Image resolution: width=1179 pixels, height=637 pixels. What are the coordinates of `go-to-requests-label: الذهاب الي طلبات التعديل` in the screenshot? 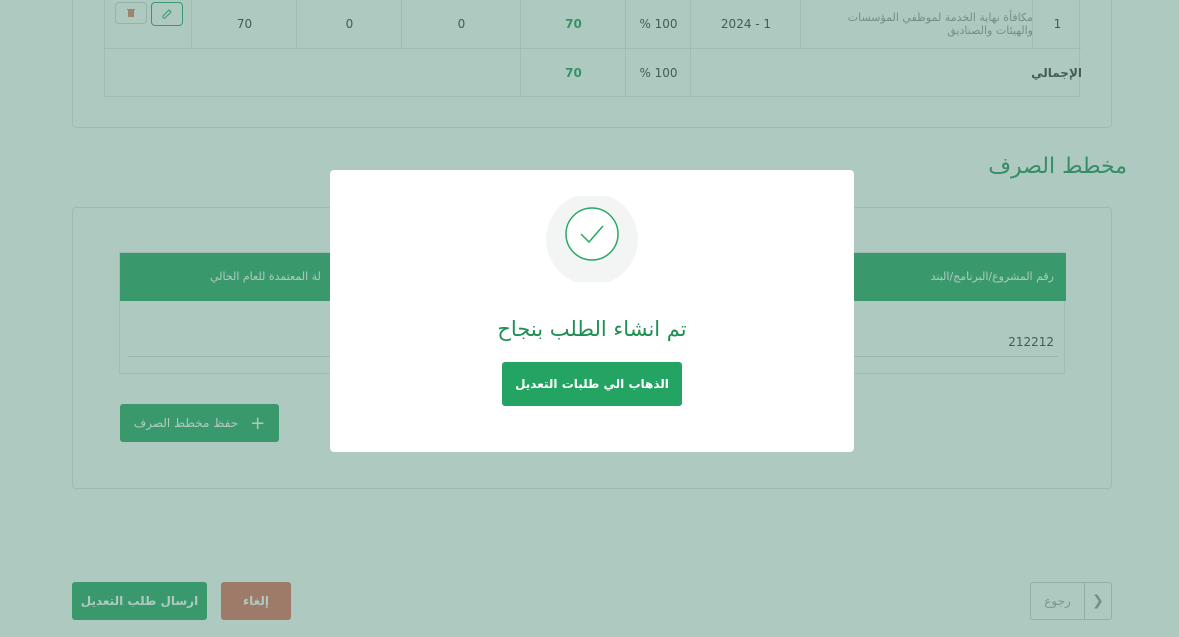 It's located at (592, 384).